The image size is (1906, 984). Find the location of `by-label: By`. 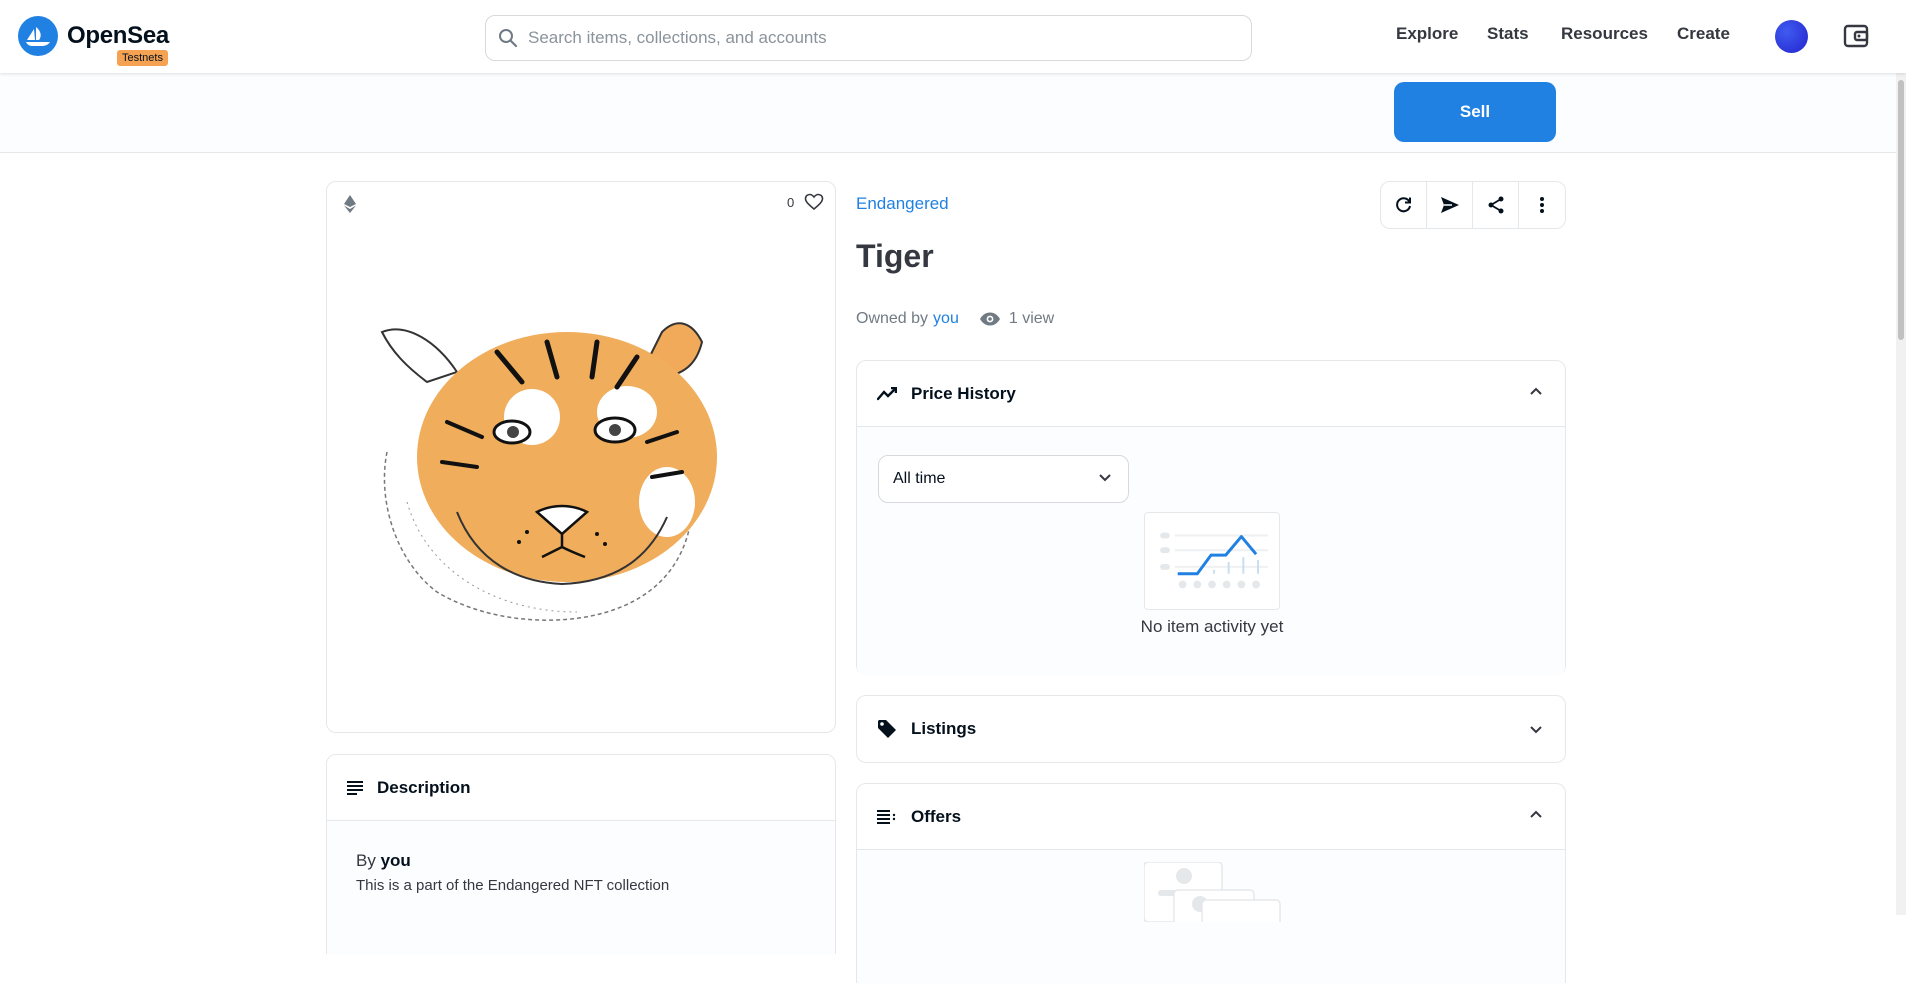

by-label: By is located at coordinates (366, 860).